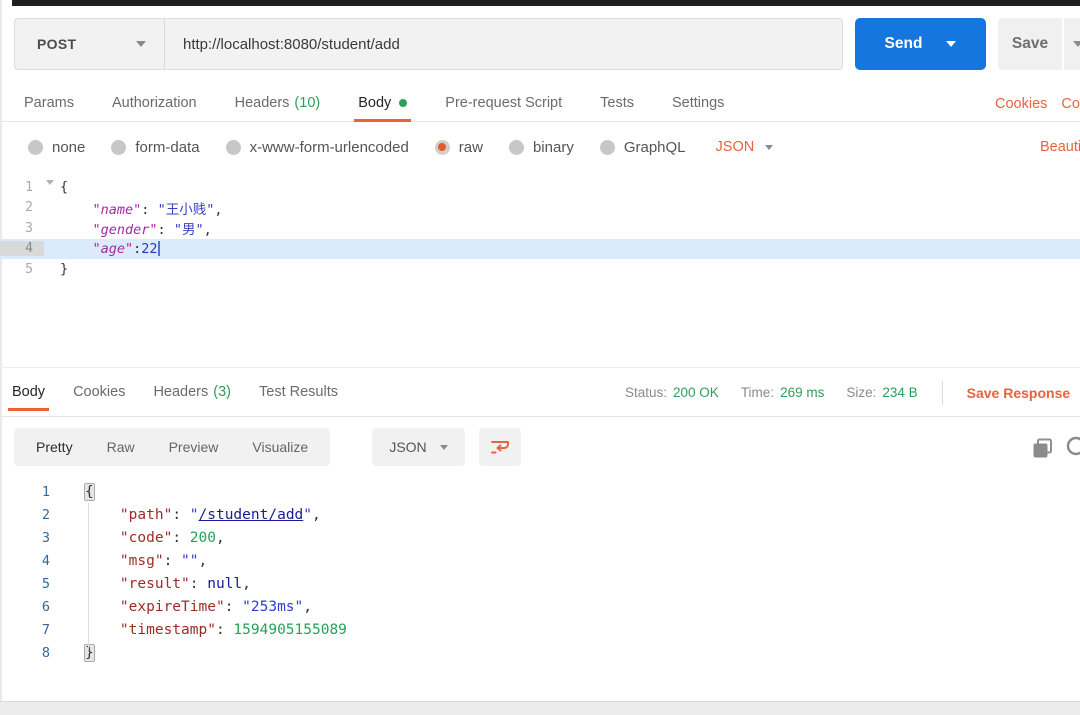 Image resolution: width=1080 pixels, height=715 pixels. I want to click on tab-label: Params, so click(49, 103).